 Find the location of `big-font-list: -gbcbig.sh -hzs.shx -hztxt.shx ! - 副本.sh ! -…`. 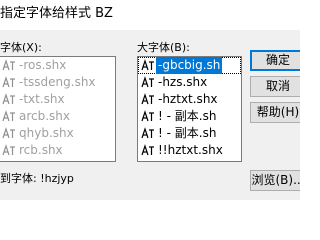

big-font-list: -gbcbig.sh -hzs.shx -hztxt.shx ! - 副本.sh ! -… is located at coordinates (189, 109).